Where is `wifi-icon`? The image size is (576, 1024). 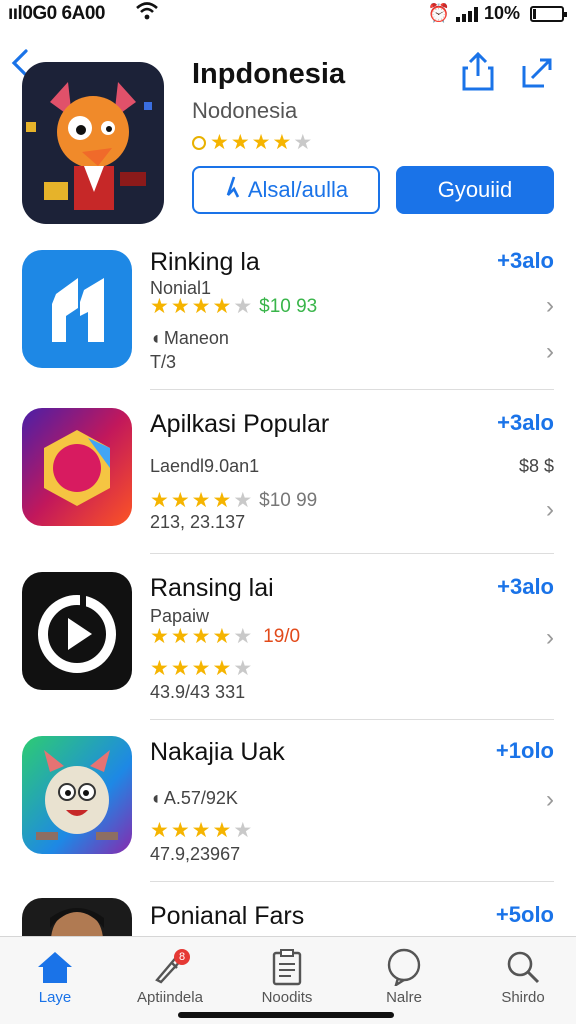 wifi-icon is located at coordinates (147, 14).